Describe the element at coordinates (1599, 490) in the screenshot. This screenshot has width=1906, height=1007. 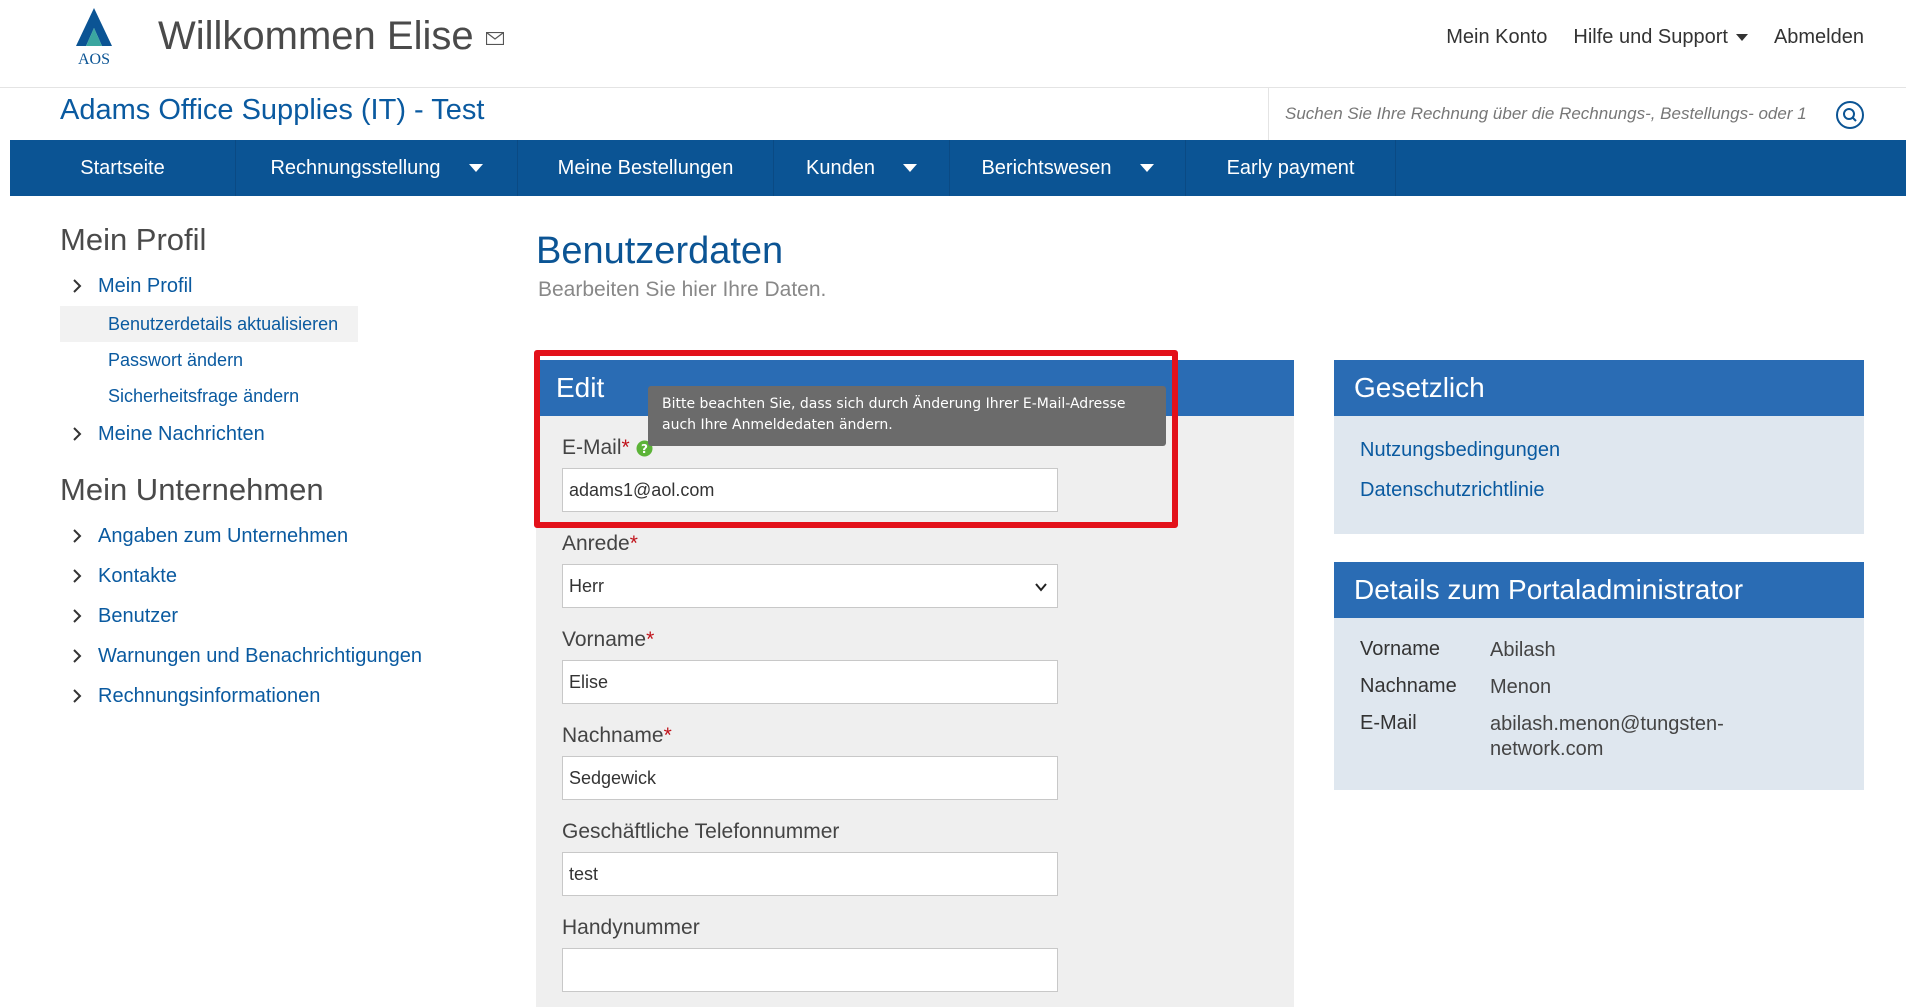
I see `privacy-link: Datenschutzrichtlinie` at that location.